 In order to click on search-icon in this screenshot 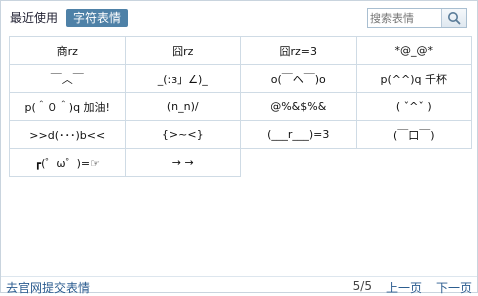, I will do `click(454, 18)`.